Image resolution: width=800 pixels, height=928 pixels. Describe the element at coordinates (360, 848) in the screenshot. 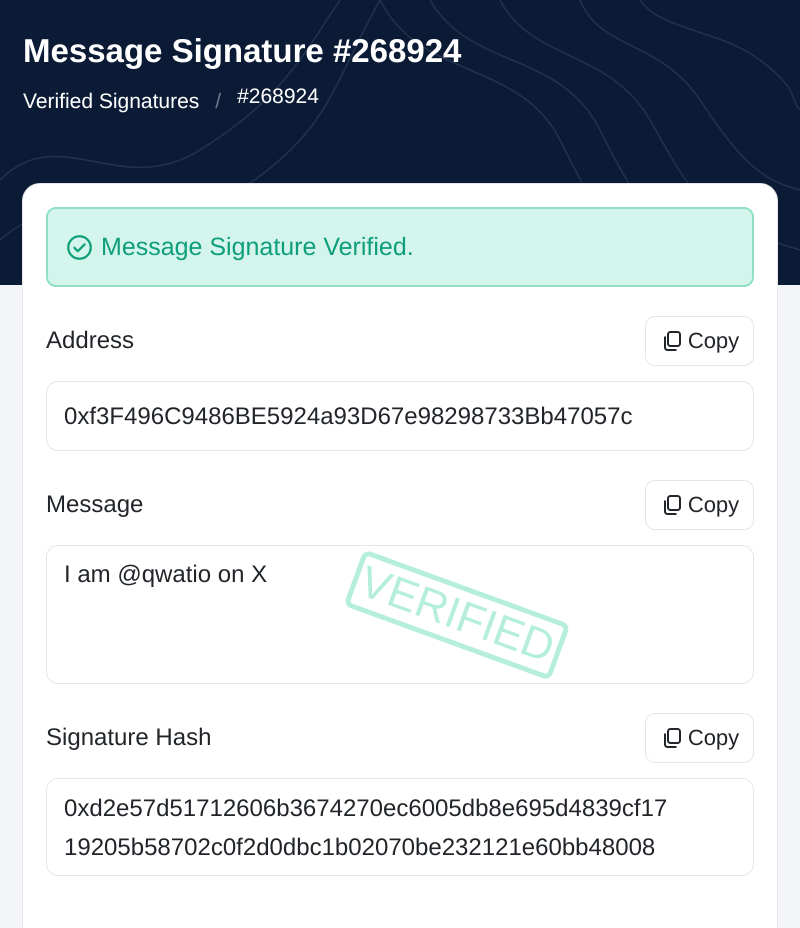

I see `field-value: 19205b58702c0f2d0dbc1b02070be232121e60bb48008` at that location.